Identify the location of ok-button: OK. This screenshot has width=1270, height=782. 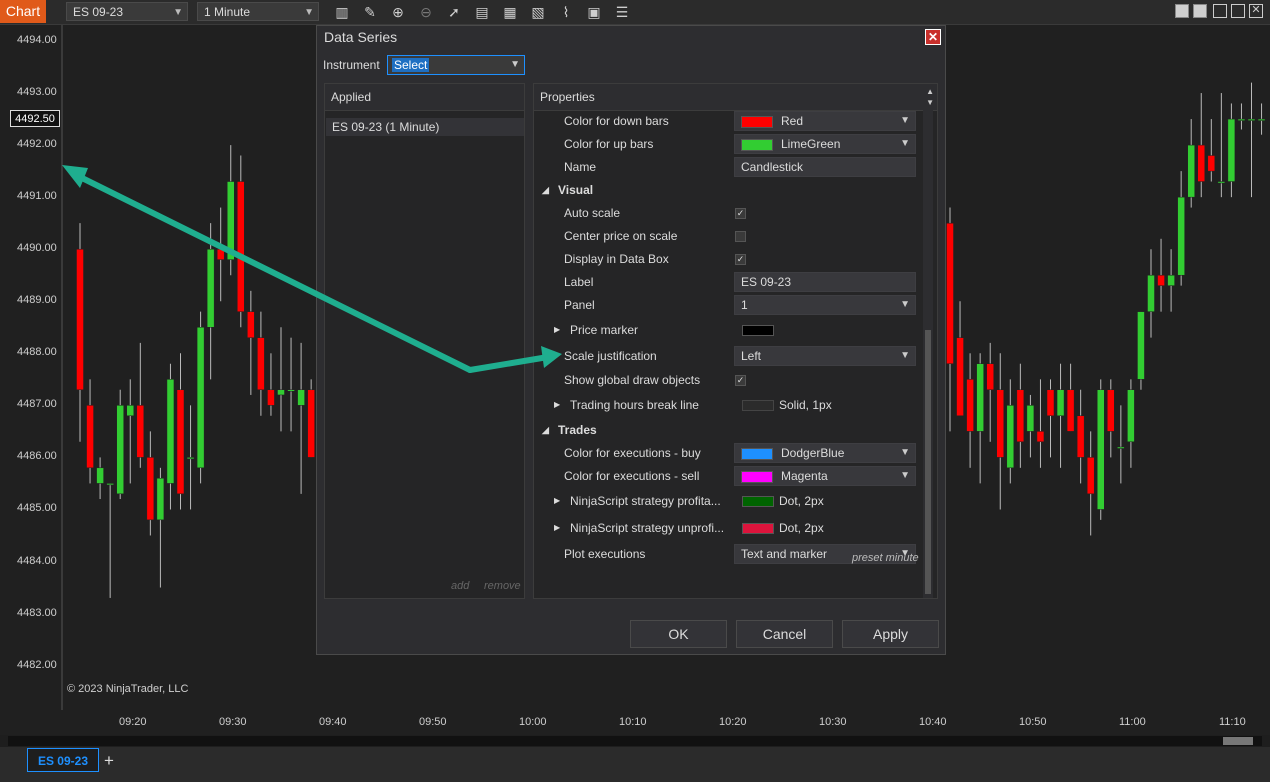
(678, 634).